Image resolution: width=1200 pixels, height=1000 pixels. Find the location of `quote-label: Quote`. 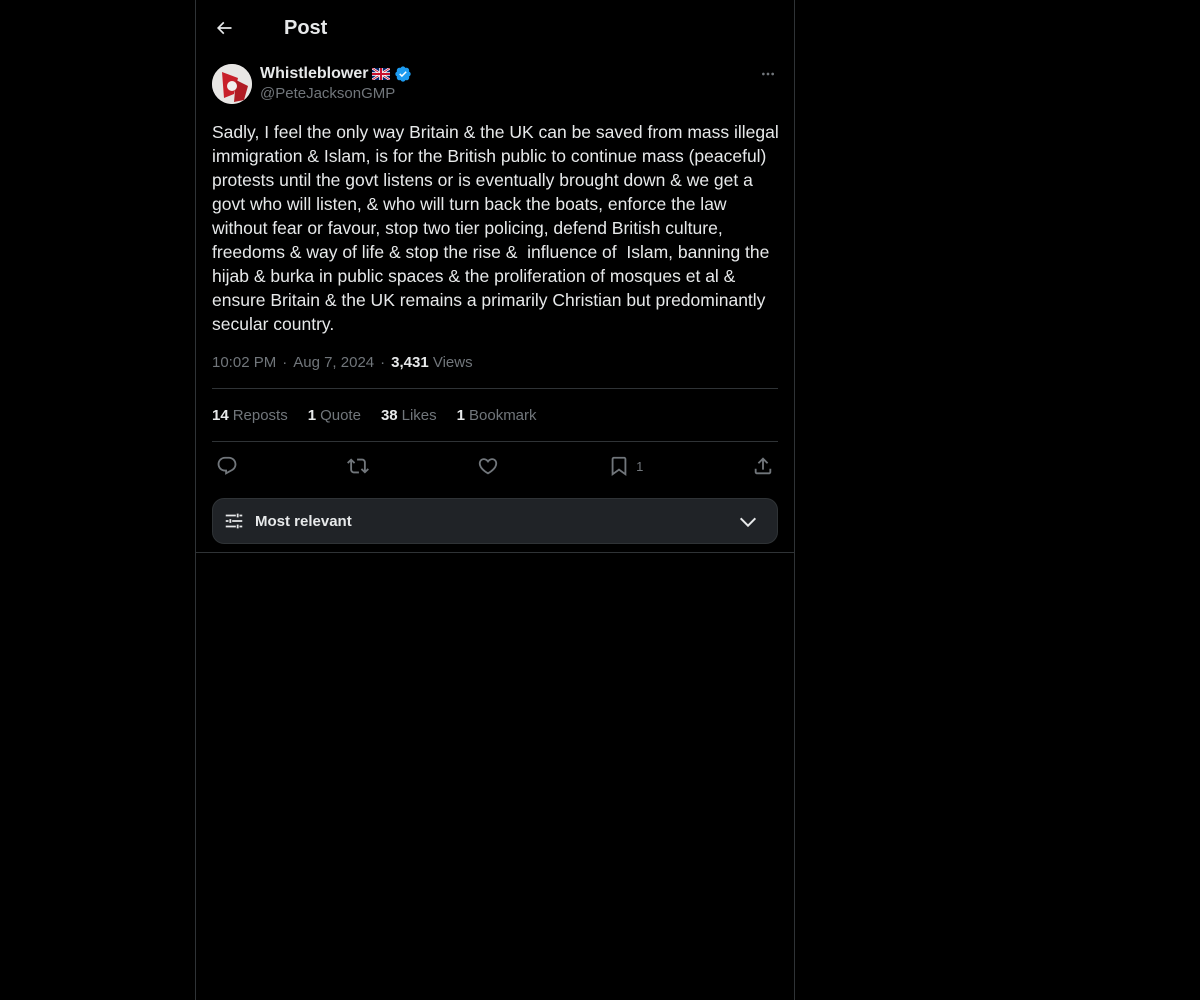

quote-label: Quote is located at coordinates (340, 415).